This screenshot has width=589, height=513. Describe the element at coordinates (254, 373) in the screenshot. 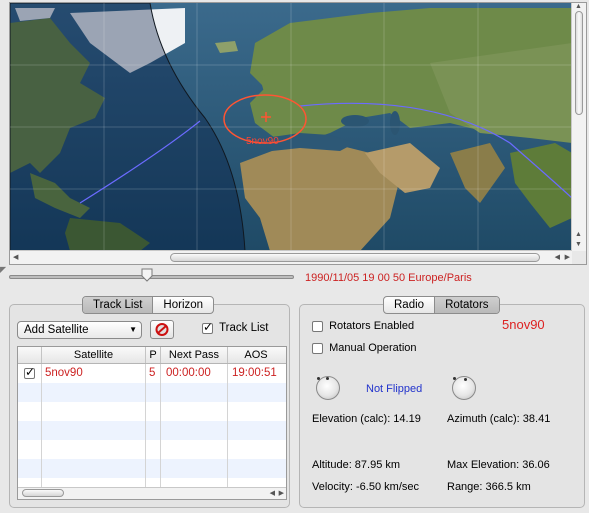

I see `row-aos: 19:00:51` at that location.